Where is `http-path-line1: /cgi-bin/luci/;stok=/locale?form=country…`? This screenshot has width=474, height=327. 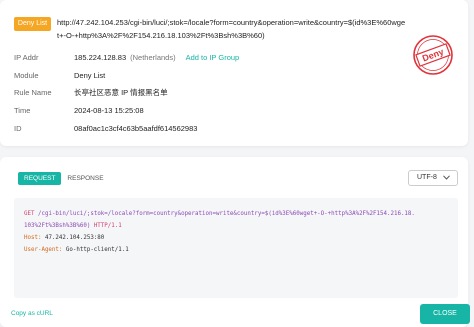 http-path-line1: /cgi-bin/luci/;stok=/locale?form=country… is located at coordinates (226, 214).